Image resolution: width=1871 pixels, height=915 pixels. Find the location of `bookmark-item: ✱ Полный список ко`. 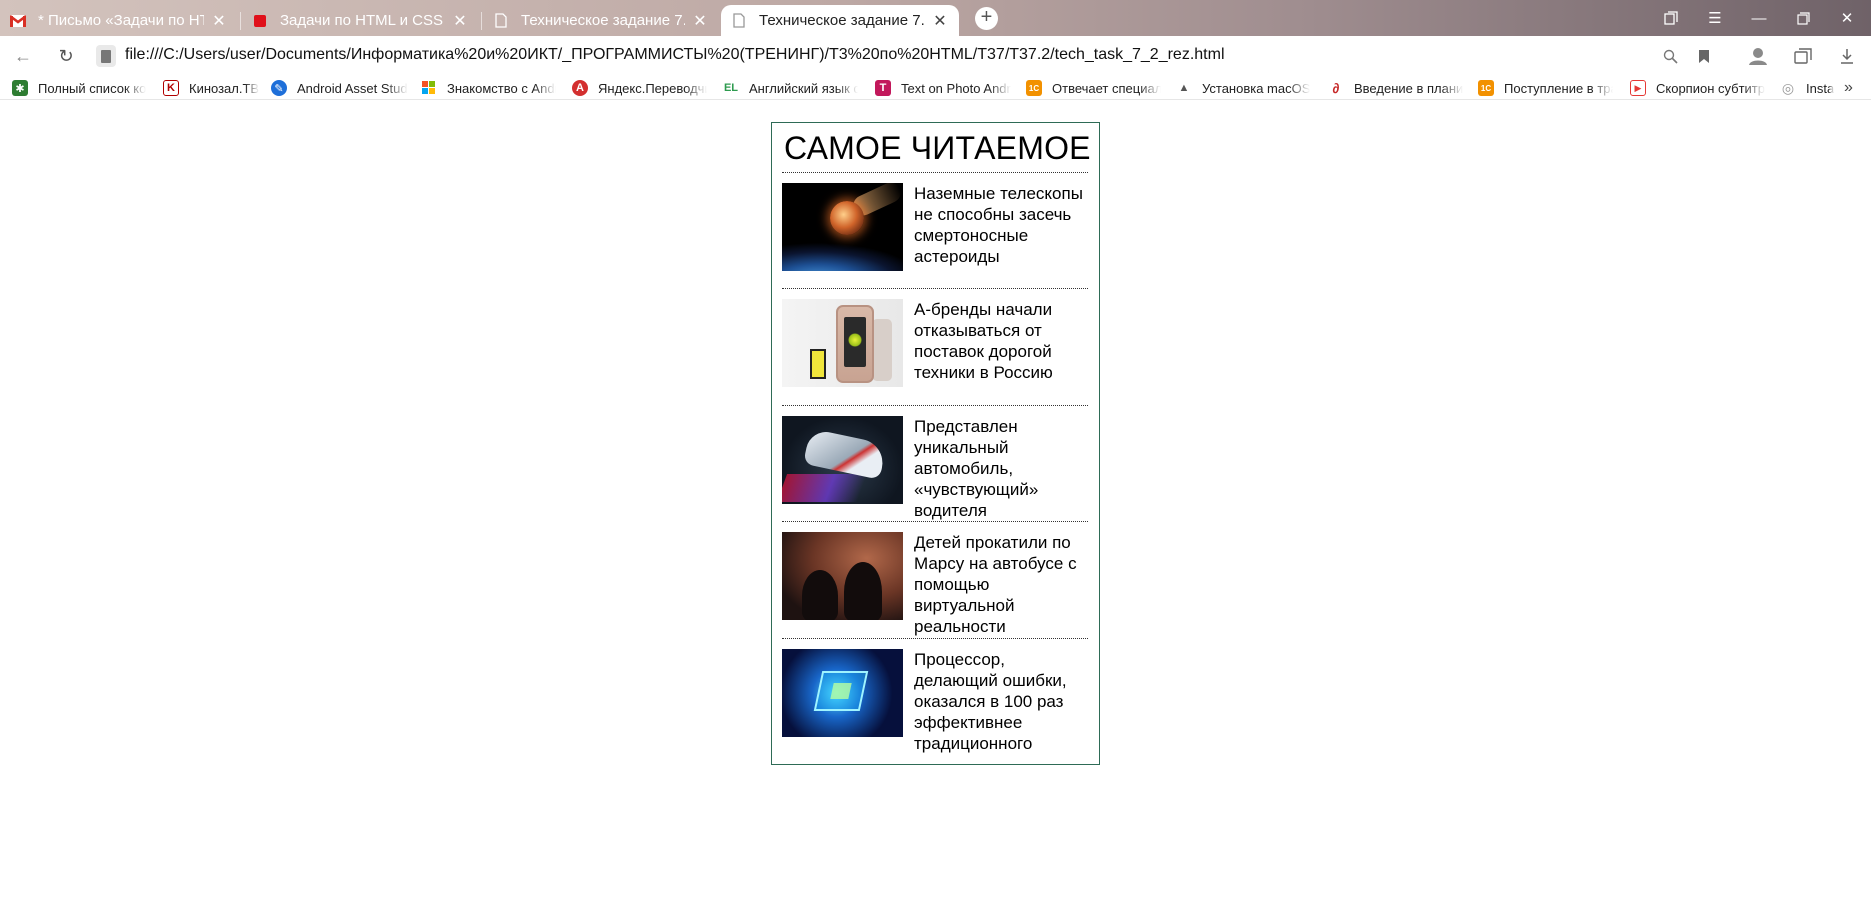

bookmark-item: ✱ Полный список ко is located at coordinates (81, 88).